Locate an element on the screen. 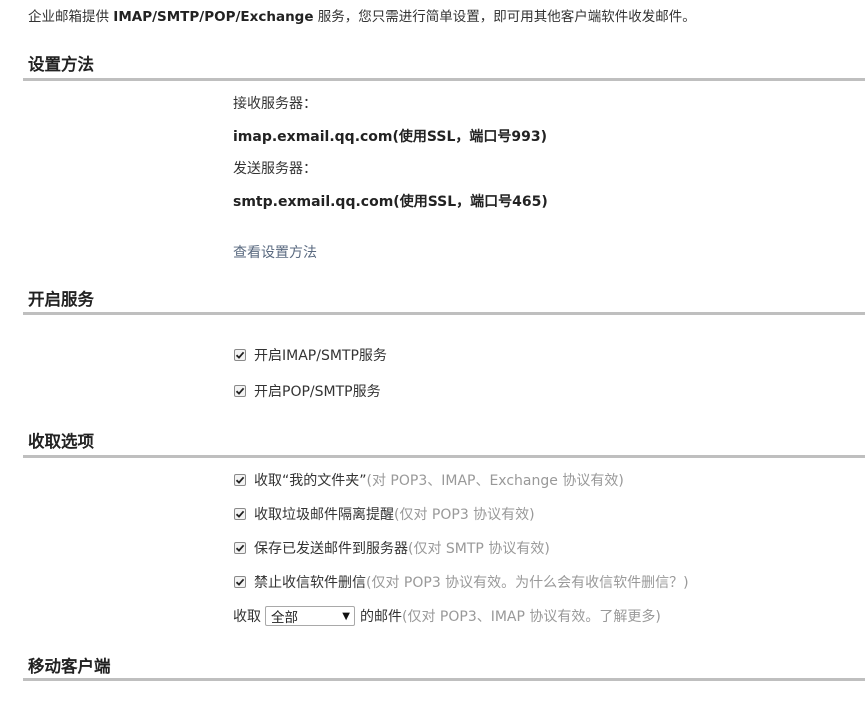  intro-suffix: 服务，您只需进行简单设置，即可用其他客户端软件收发邮件。 is located at coordinates (504, 17).